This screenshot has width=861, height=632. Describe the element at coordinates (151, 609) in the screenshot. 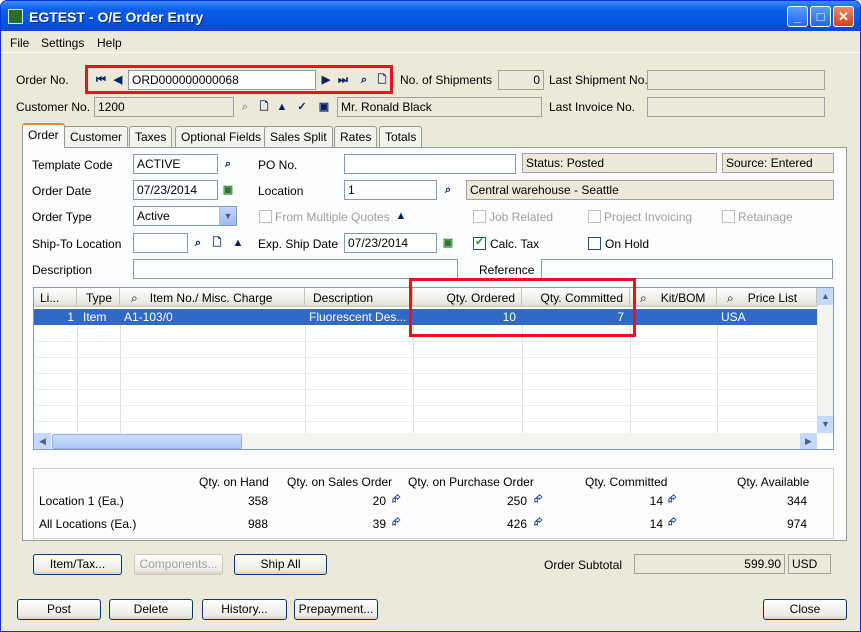

I see `delete-button: Delete` at that location.